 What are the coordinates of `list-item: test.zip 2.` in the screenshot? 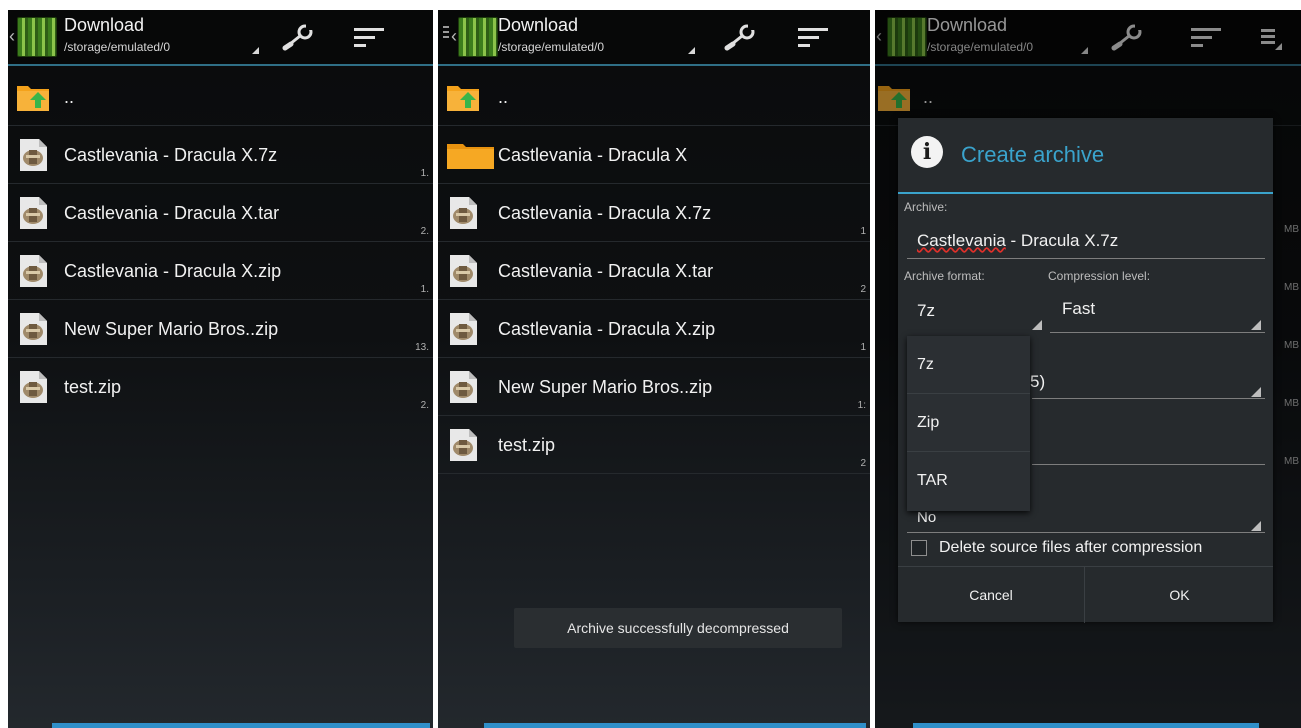 It's located at (220, 387).